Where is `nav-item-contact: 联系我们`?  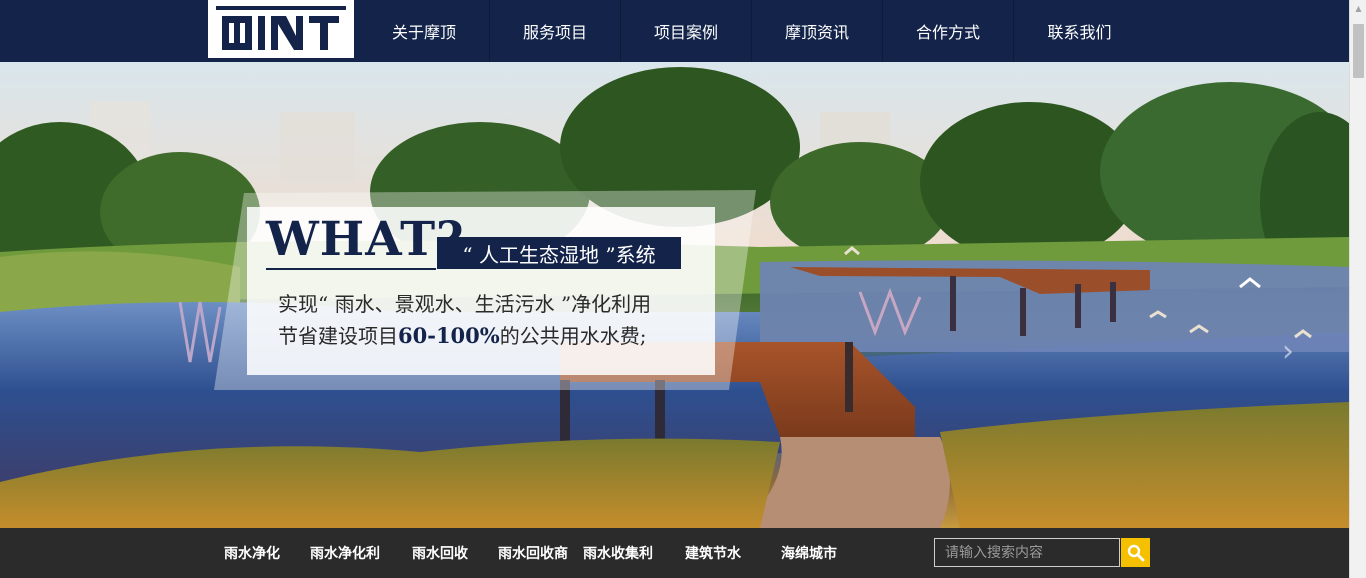
nav-item-contact: 联系我们 is located at coordinates (1079, 31).